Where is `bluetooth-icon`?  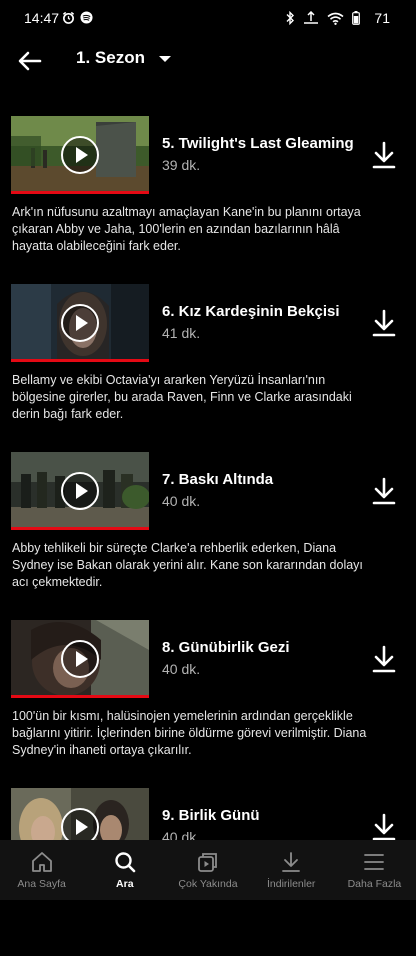
bluetooth-icon is located at coordinates (290, 18).